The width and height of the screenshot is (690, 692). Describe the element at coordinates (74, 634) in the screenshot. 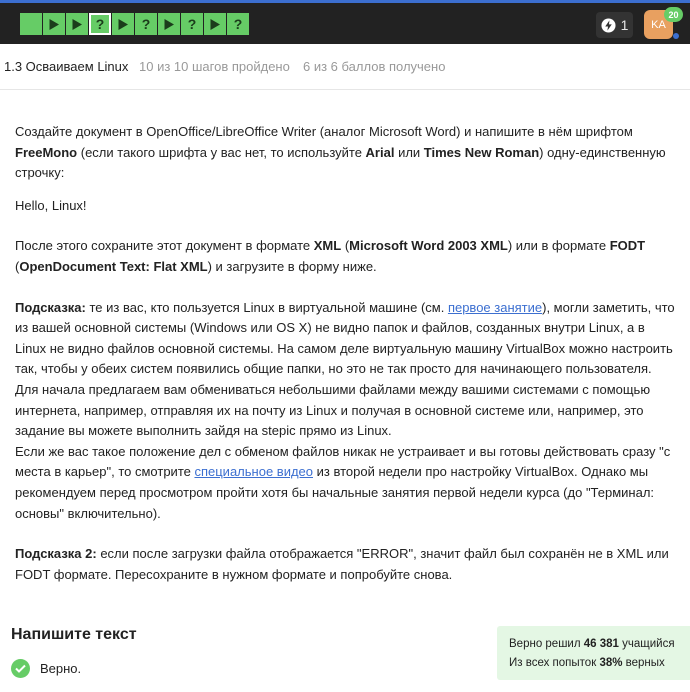

I see `answer-section-title: Напишите текст` at that location.